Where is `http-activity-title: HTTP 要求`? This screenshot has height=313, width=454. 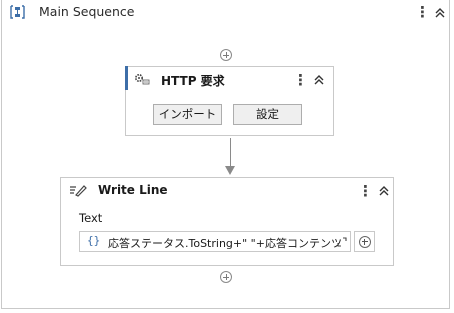 http-activity-title: HTTP 要求 is located at coordinates (193, 81).